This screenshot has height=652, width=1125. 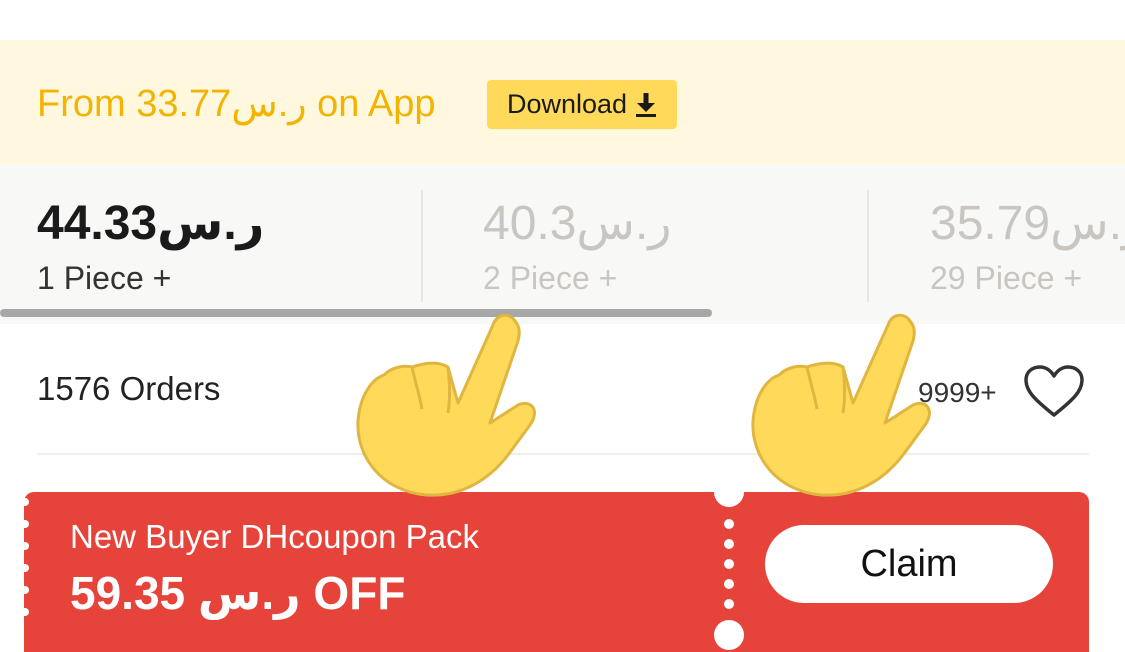 I want to click on tier-price: 40.3ر.س, so click(x=577, y=223).